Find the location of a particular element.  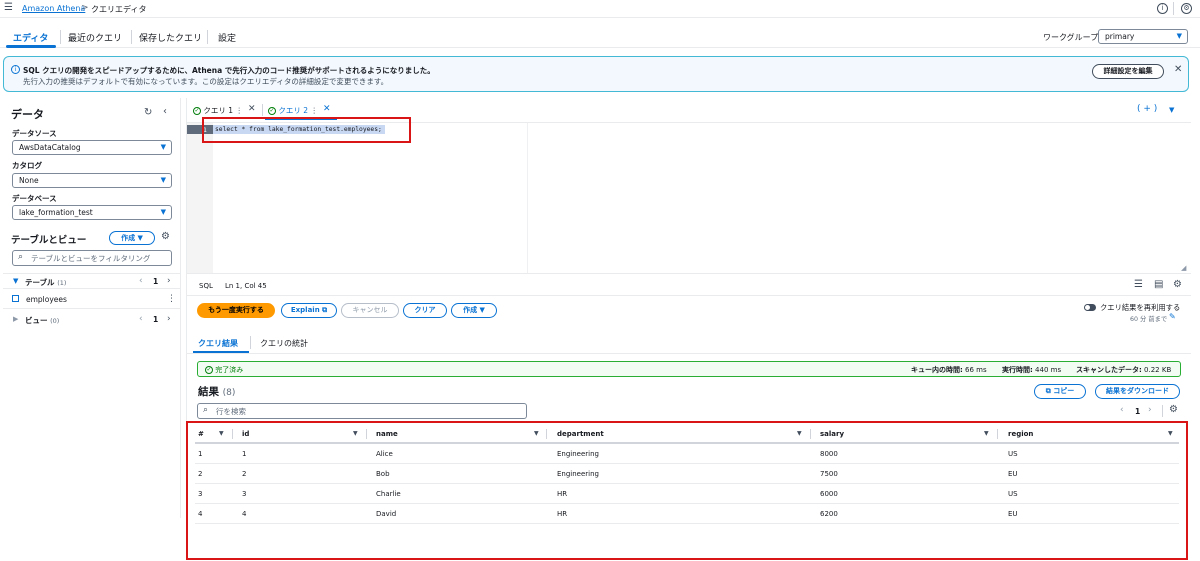

clear-button: クリア is located at coordinates (425, 310).